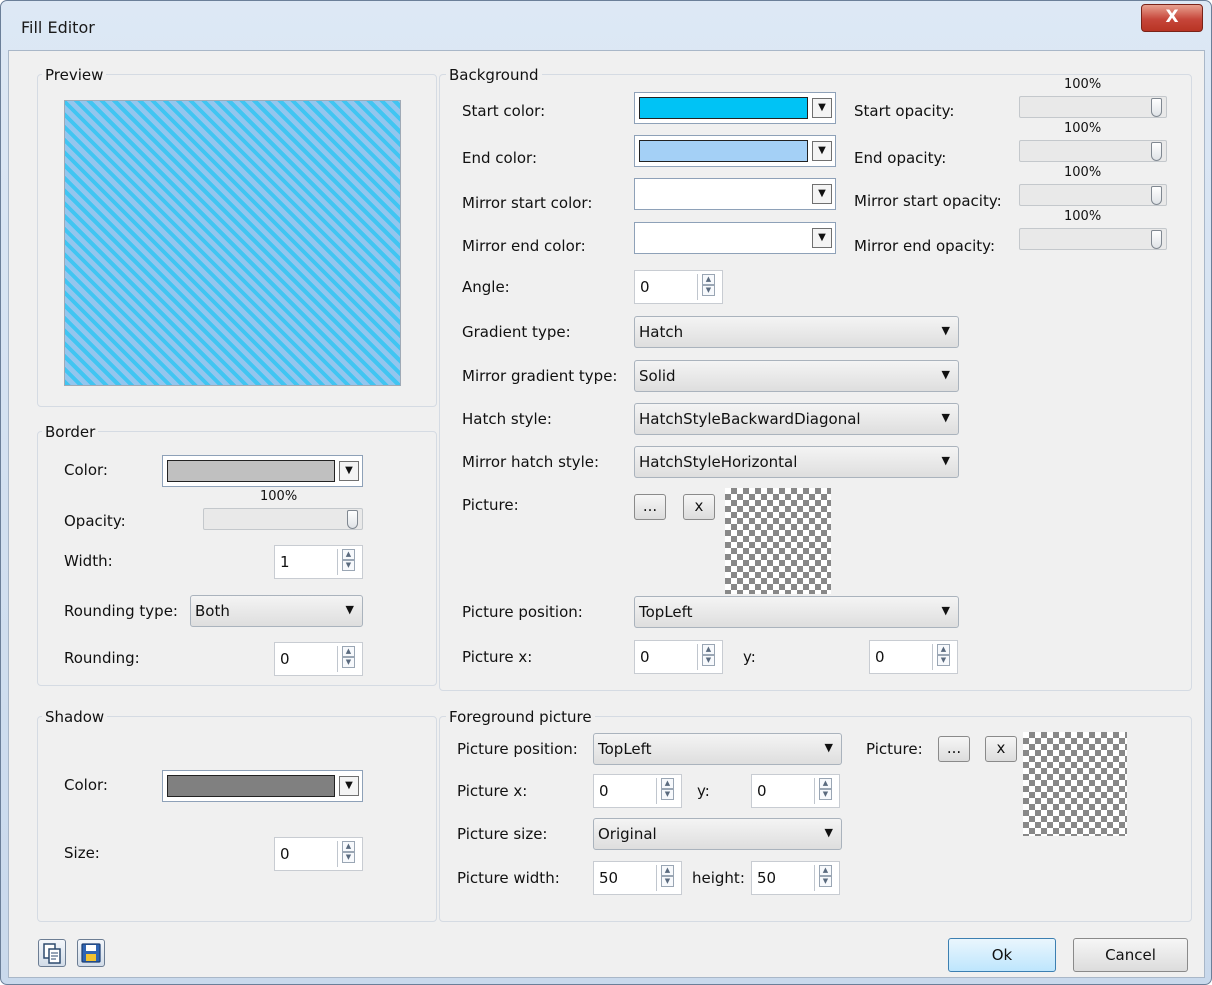 Image resolution: width=1212 pixels, height=985 pixels. Describe the element at coordinates (796, 612) in the screenshot. I see `background-picture-position-select: TopLeft ▼` at that location.